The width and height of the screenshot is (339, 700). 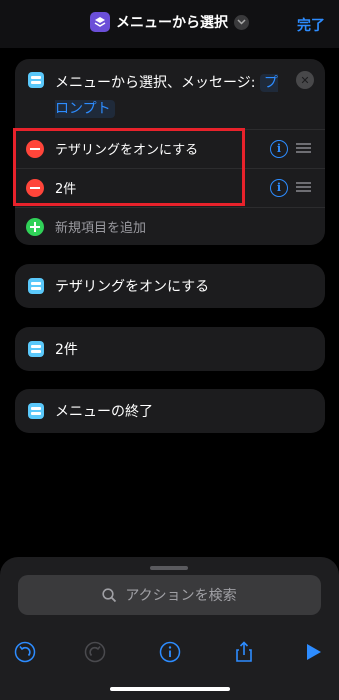 What do you see at coordinates (170, 96) in the screenshot?
I see `menu-action-title: メニューから選択、メッセージ: プロンプト` at bounding box center [170, 96].